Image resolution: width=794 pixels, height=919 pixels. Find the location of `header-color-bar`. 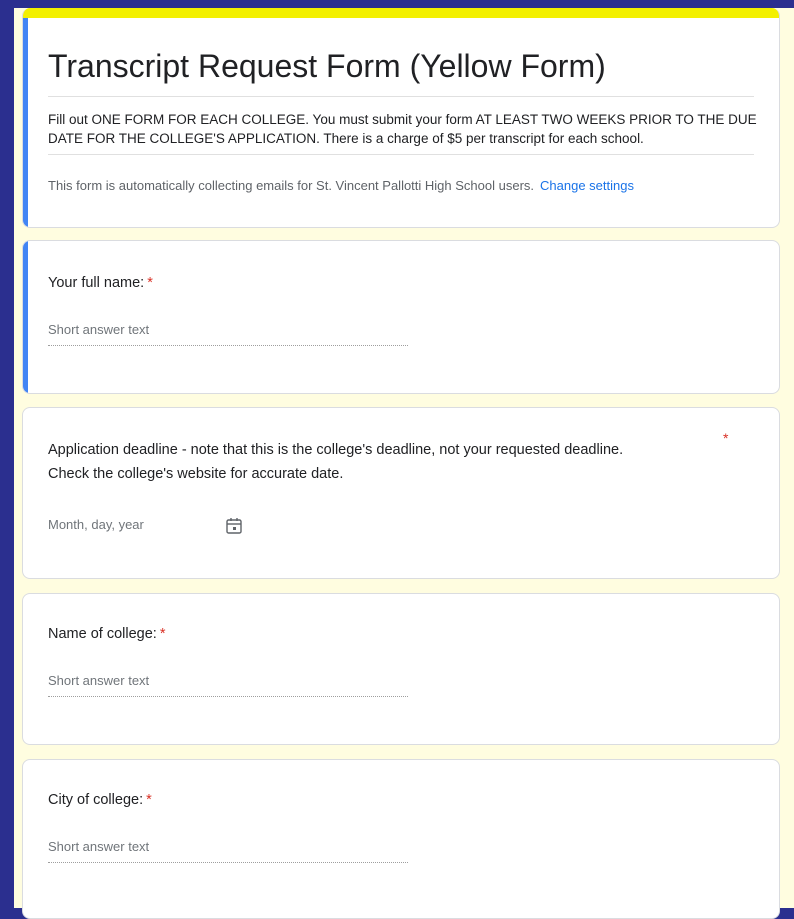

header-color-bar is located at coordinates (401, 13).